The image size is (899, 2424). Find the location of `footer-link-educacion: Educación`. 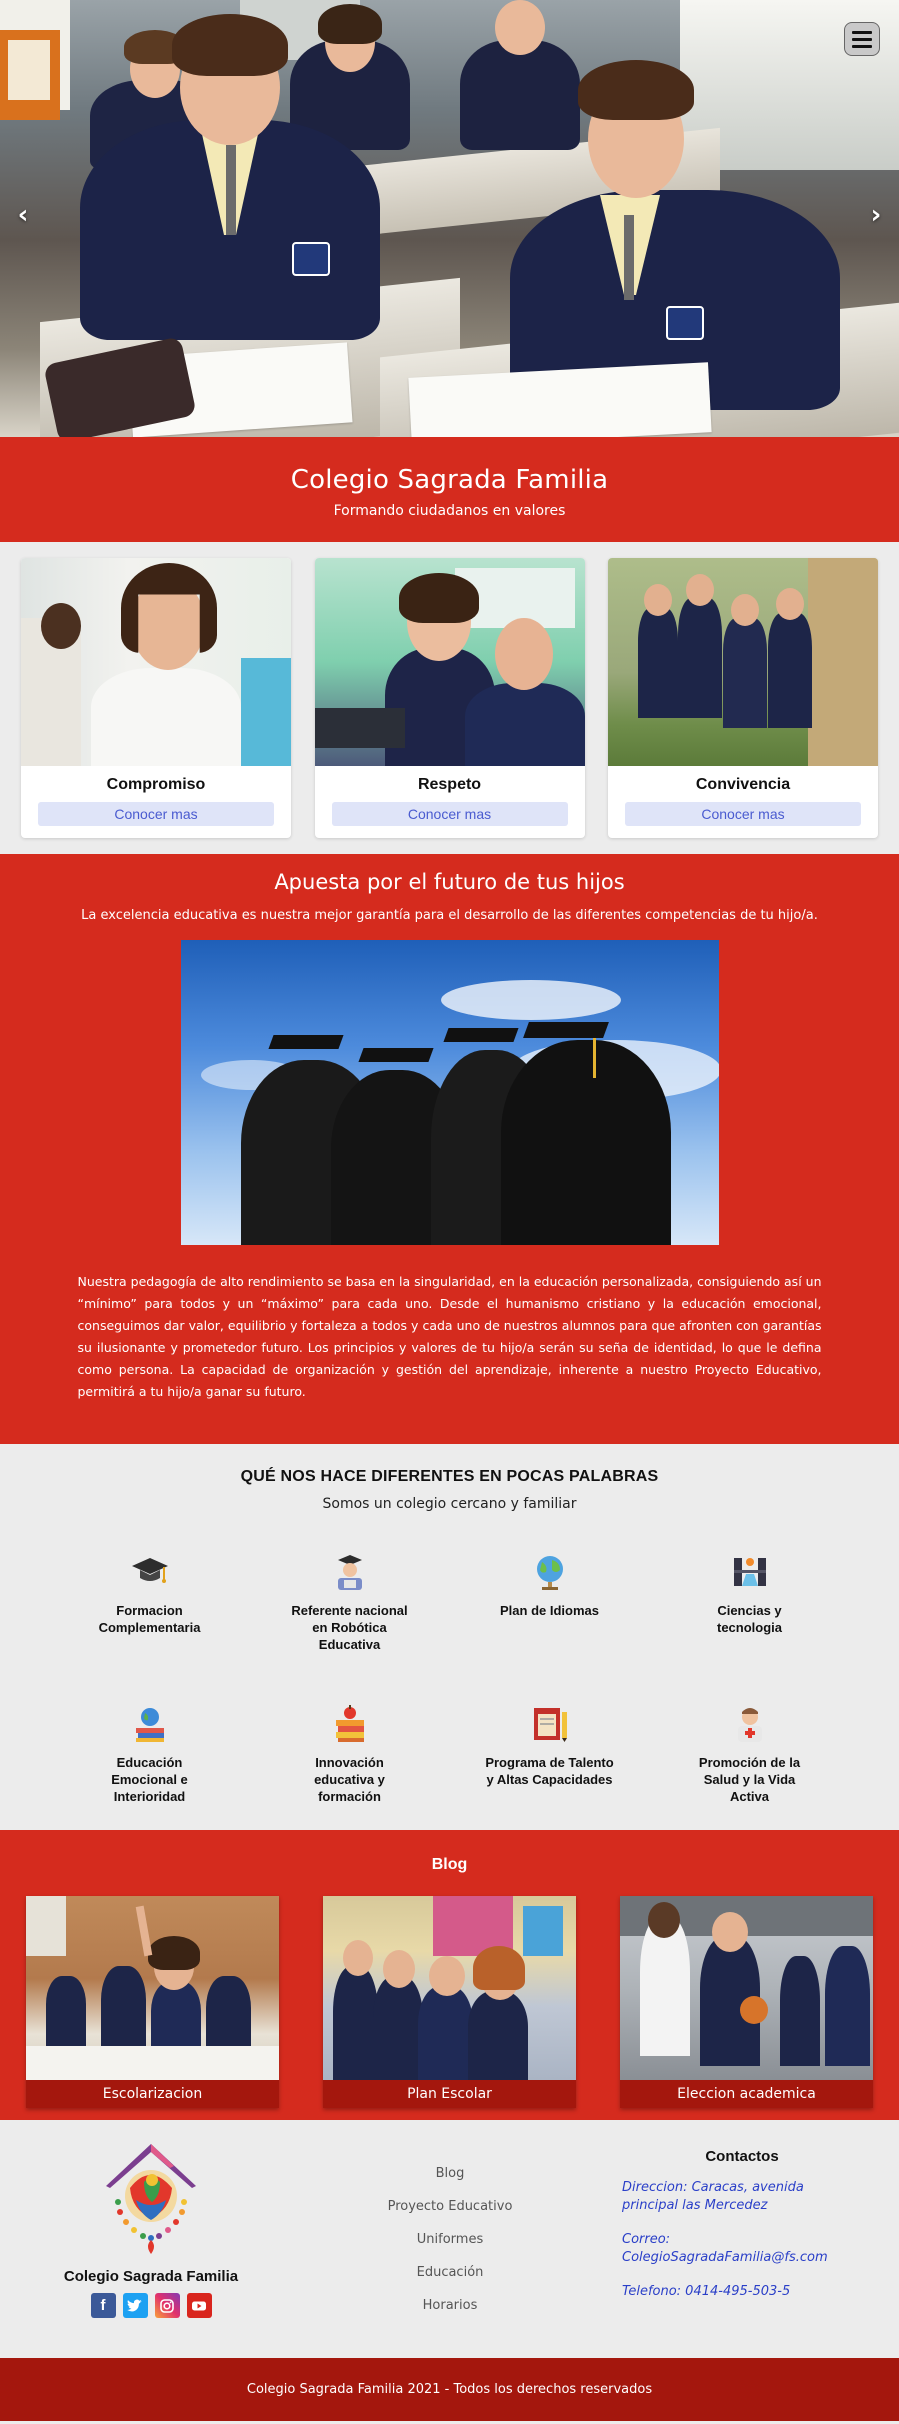

footer-link-educacion: Educación is located at coordinates (450, 2279).